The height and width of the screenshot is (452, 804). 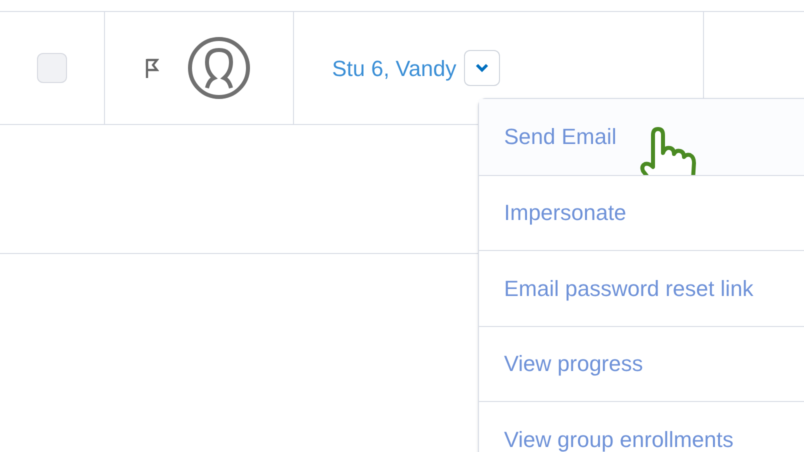 I want to click on dropdown-button, so click(x=482, y=68).